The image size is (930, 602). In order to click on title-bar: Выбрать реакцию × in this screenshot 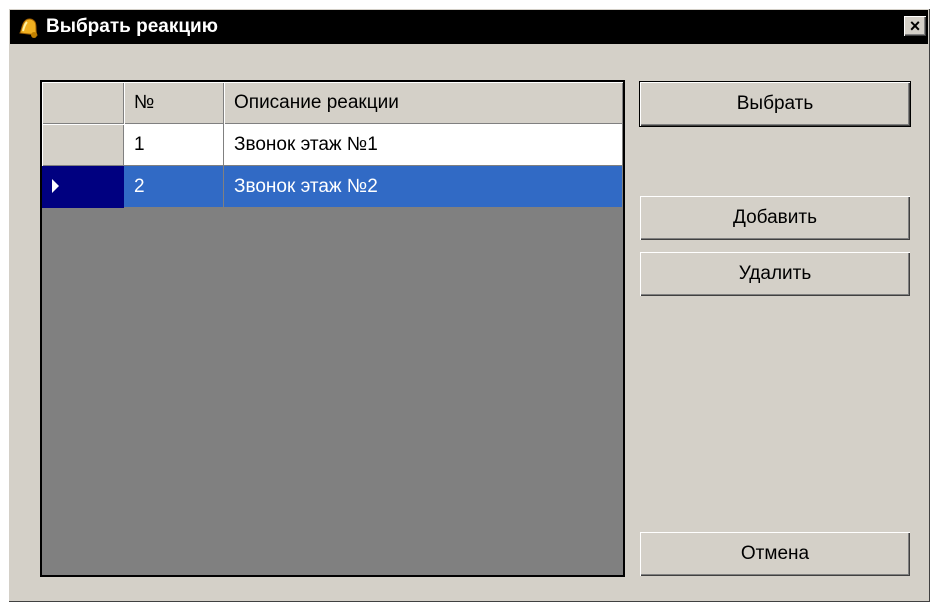, I will do `click(469, 27)`.